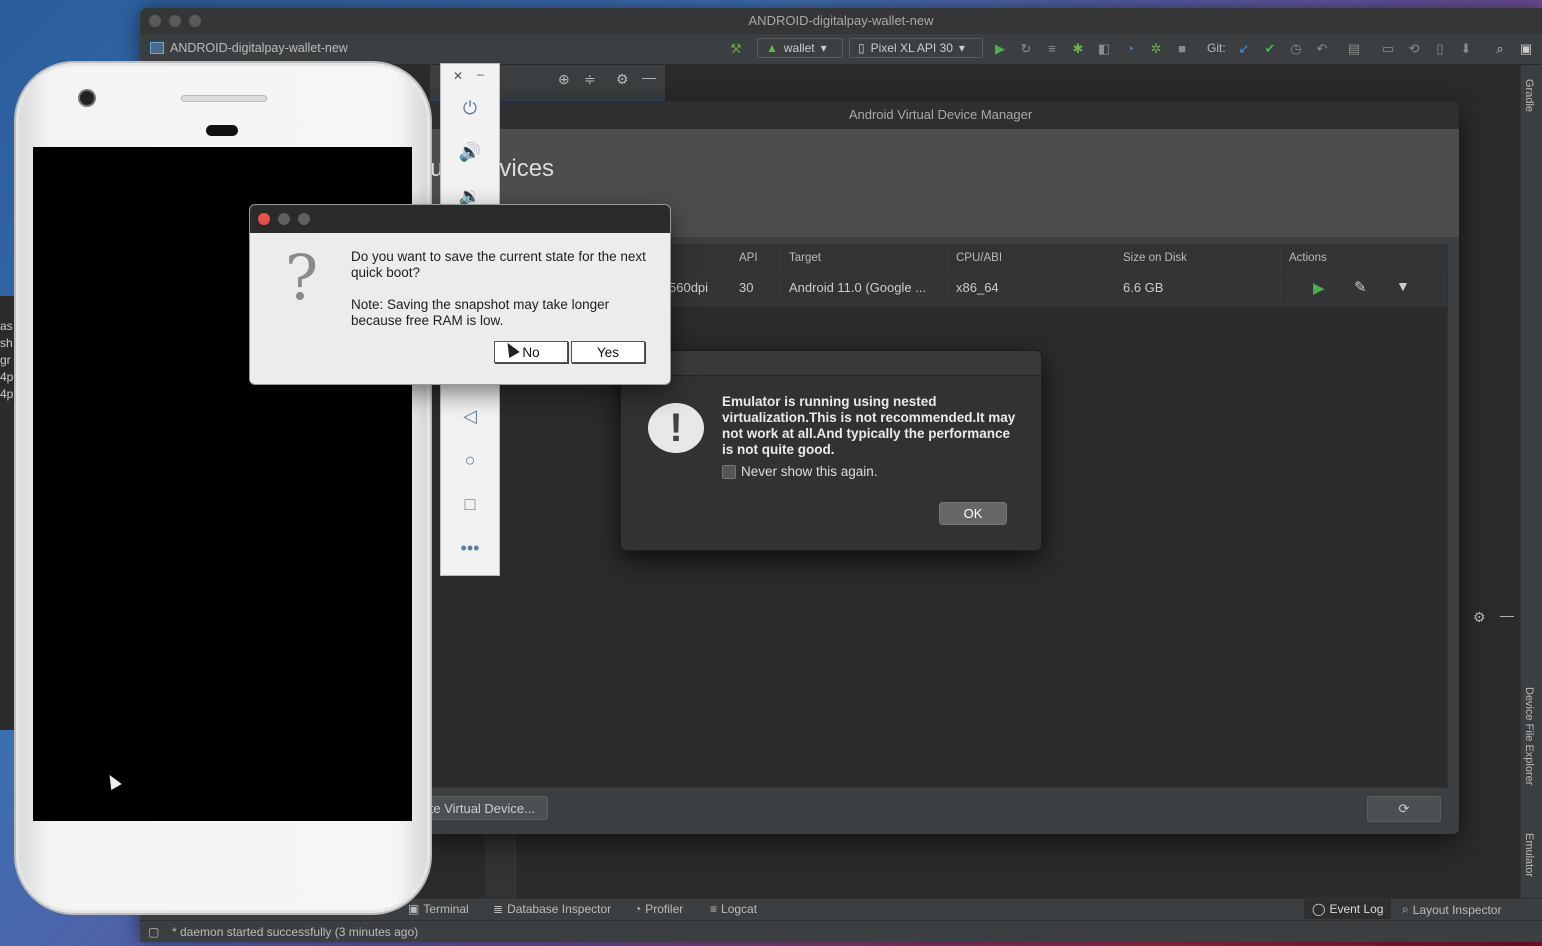  I want to click on apply-code-icon: ≡, so click(1052, 49).